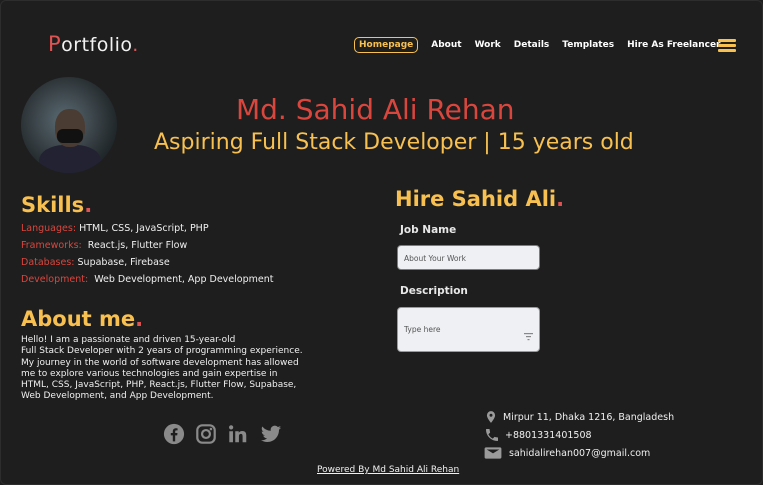  I want to click on description-label: Description, so click(434, 291).